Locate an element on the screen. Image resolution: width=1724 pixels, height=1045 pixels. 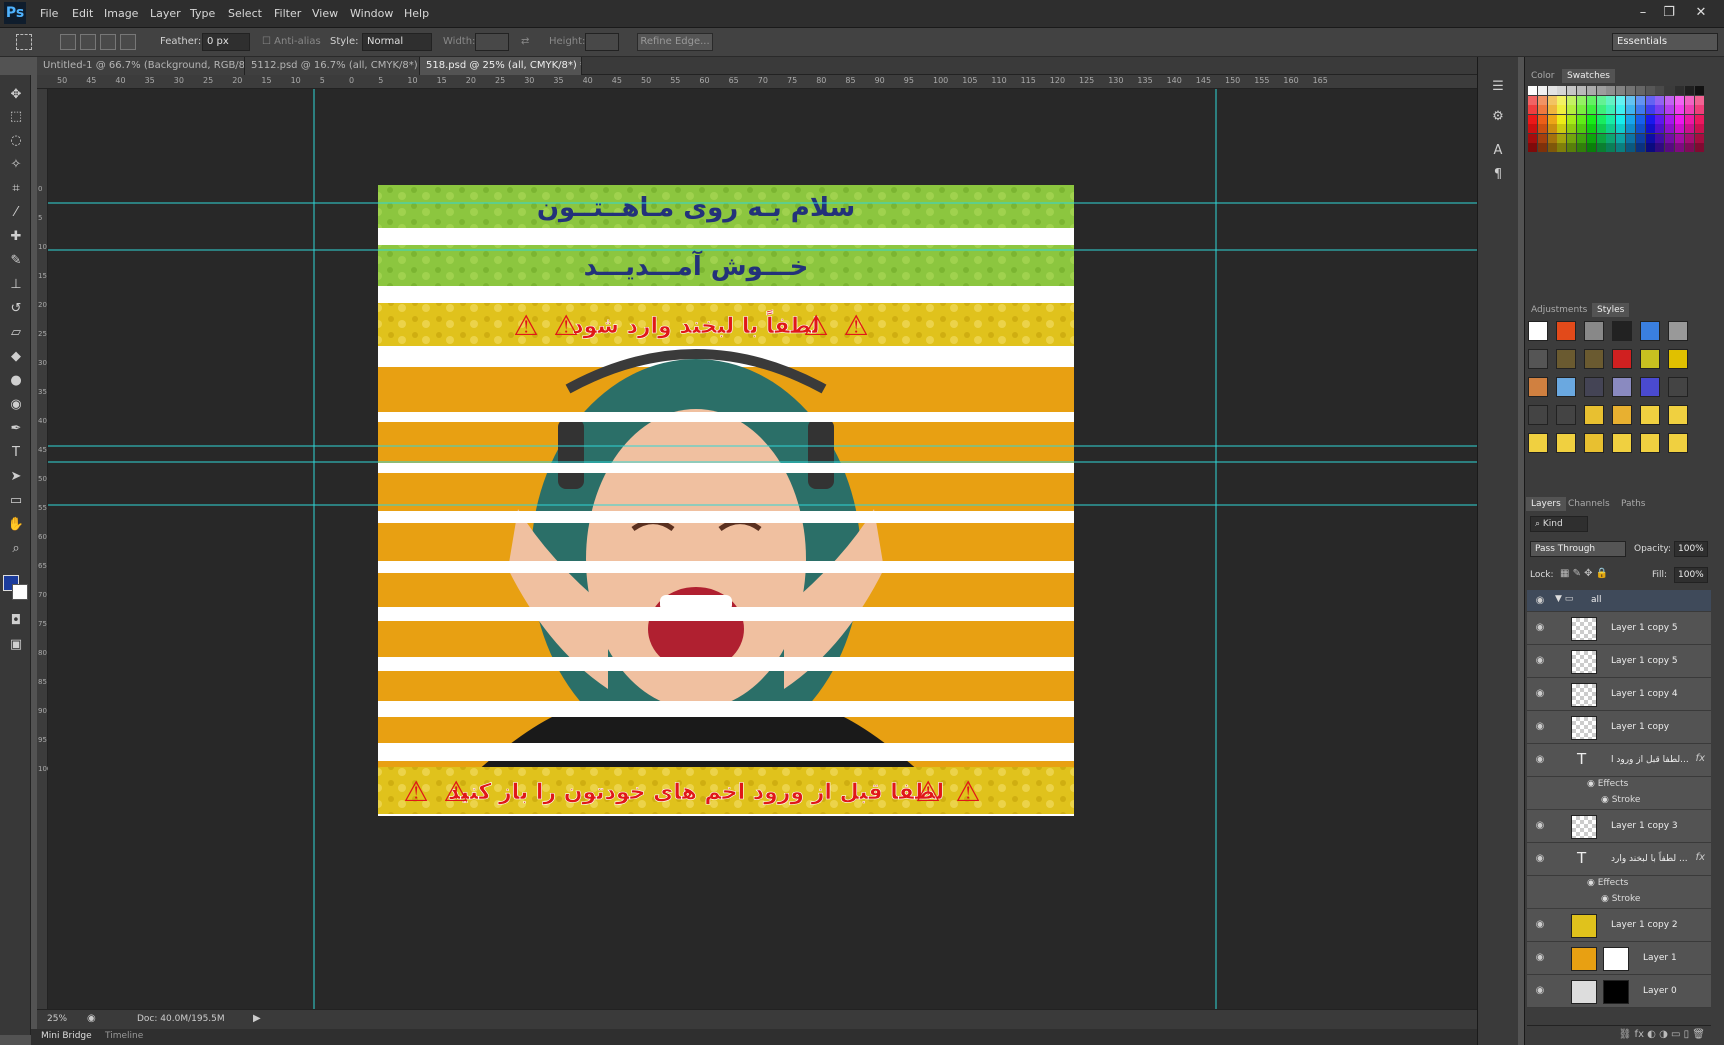
fill-input: 100% is located at coordinates (1691, 575).